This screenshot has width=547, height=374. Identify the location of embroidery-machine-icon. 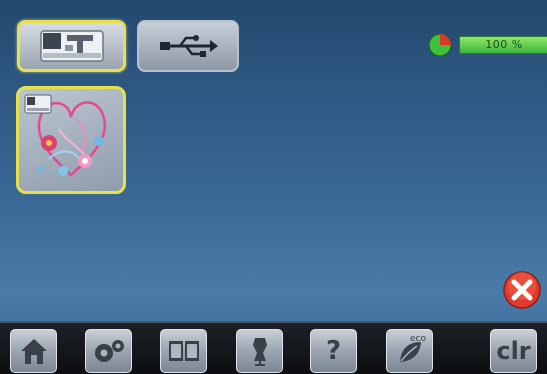
(71, 46).